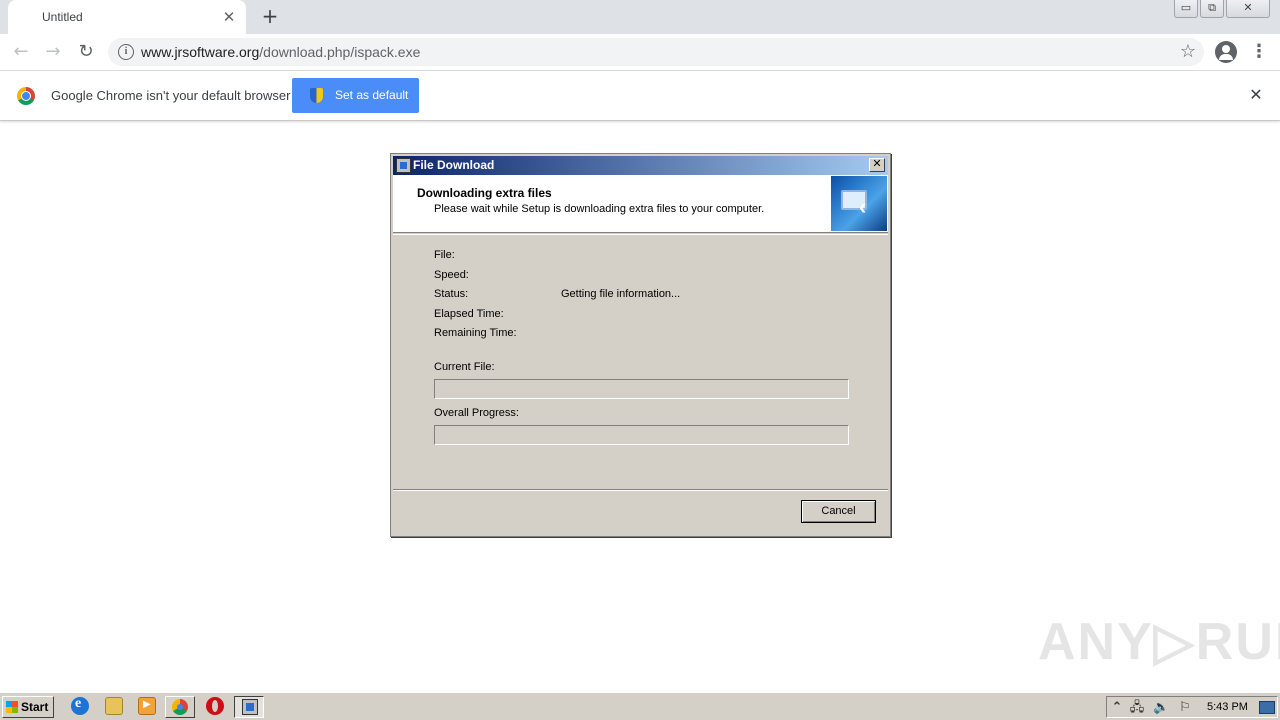  What do you see at coordinates (640, 490) in the screenshot?
I see `footer-divider` at bounding box center [640, 490].